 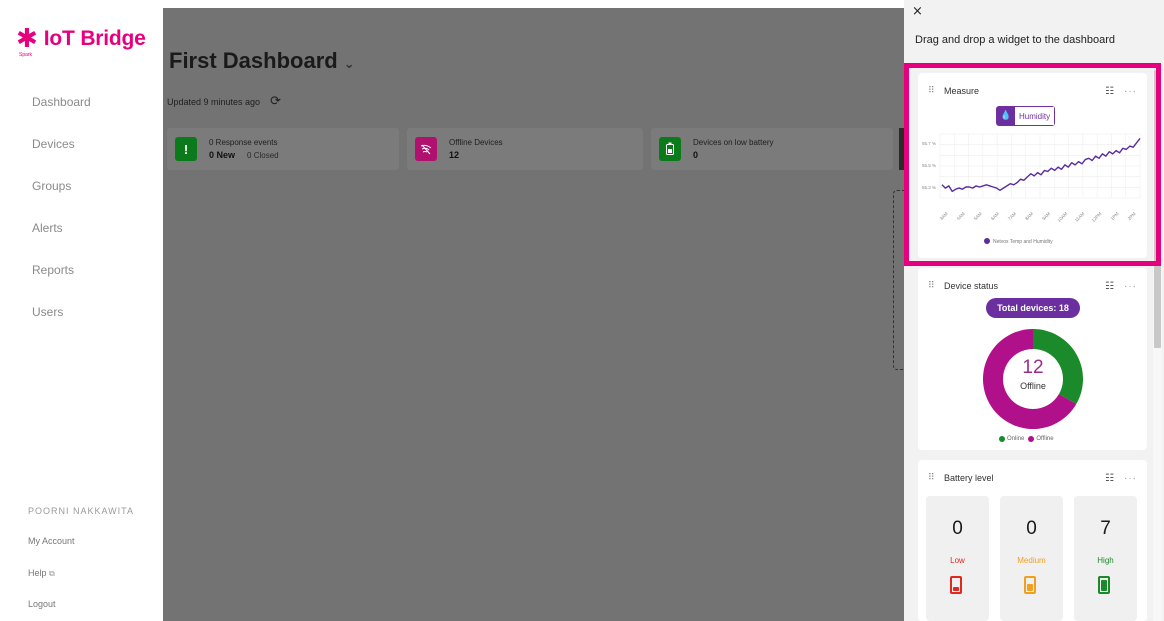 I want to click on dashboard-title-text: First Dashboard, so click(x=253, y=60).